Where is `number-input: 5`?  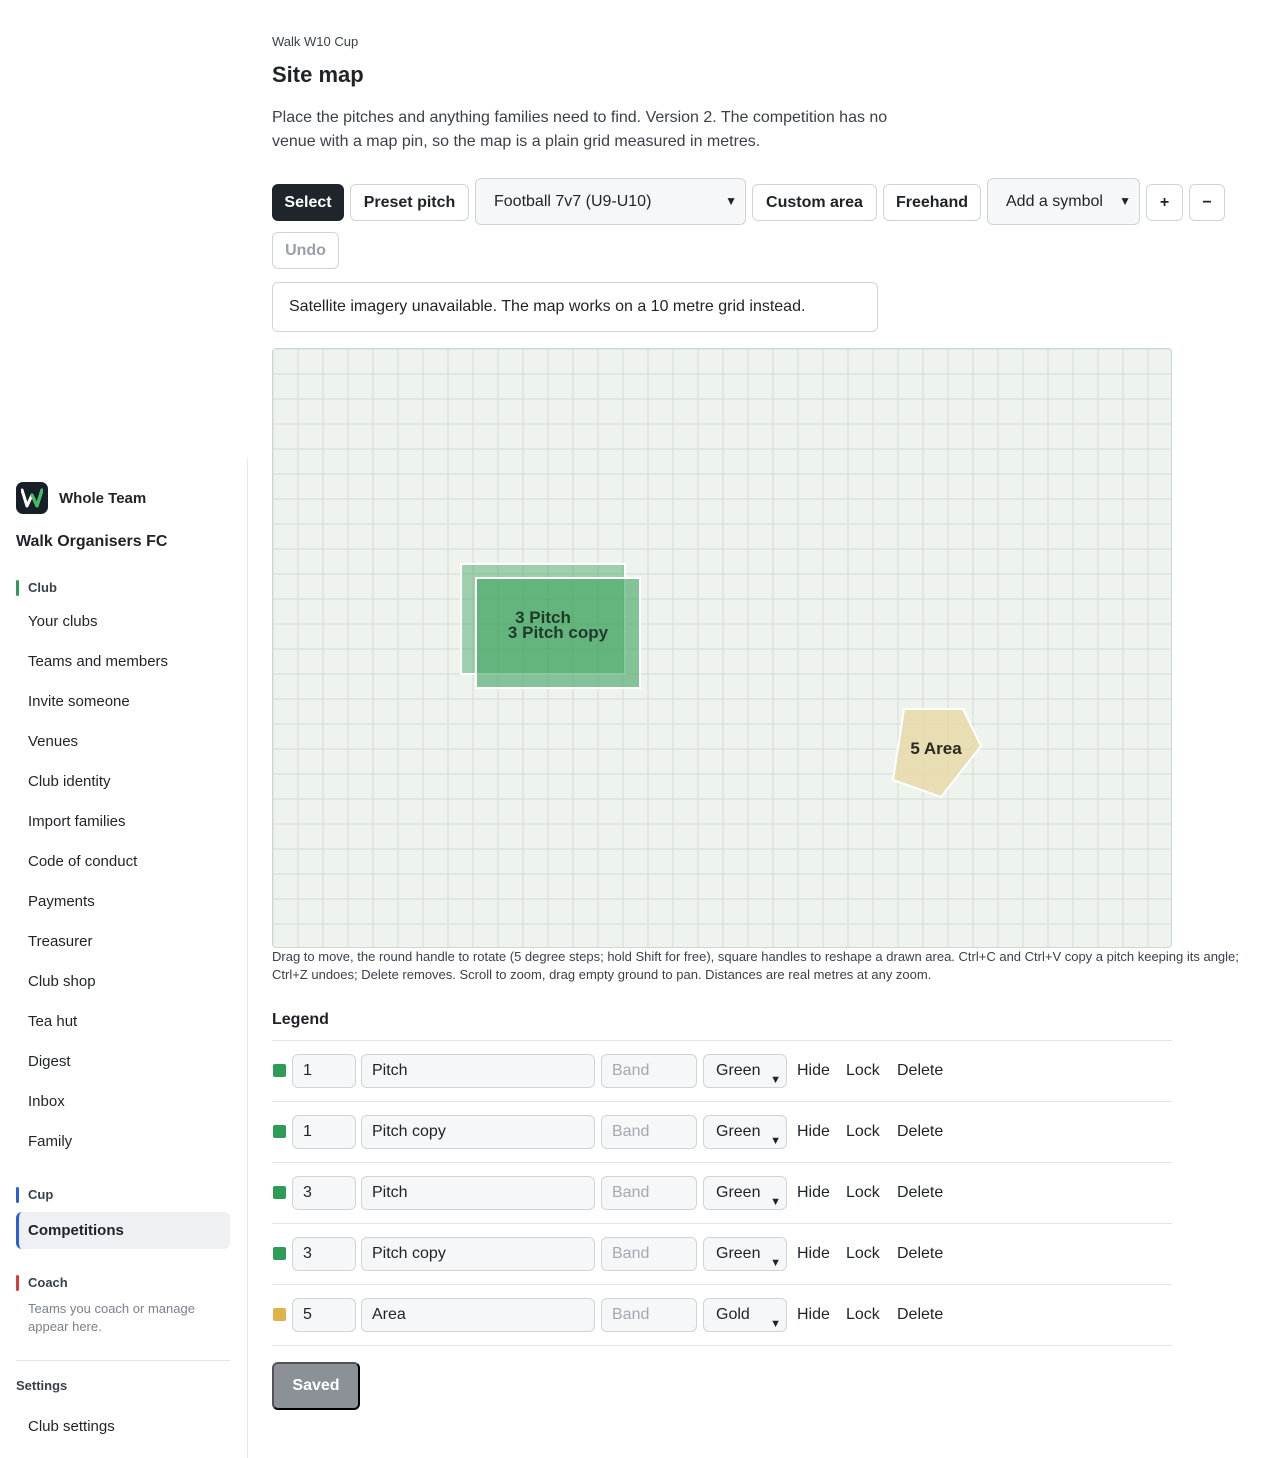
number-input: 5 is located at coordinates (324, 1315).